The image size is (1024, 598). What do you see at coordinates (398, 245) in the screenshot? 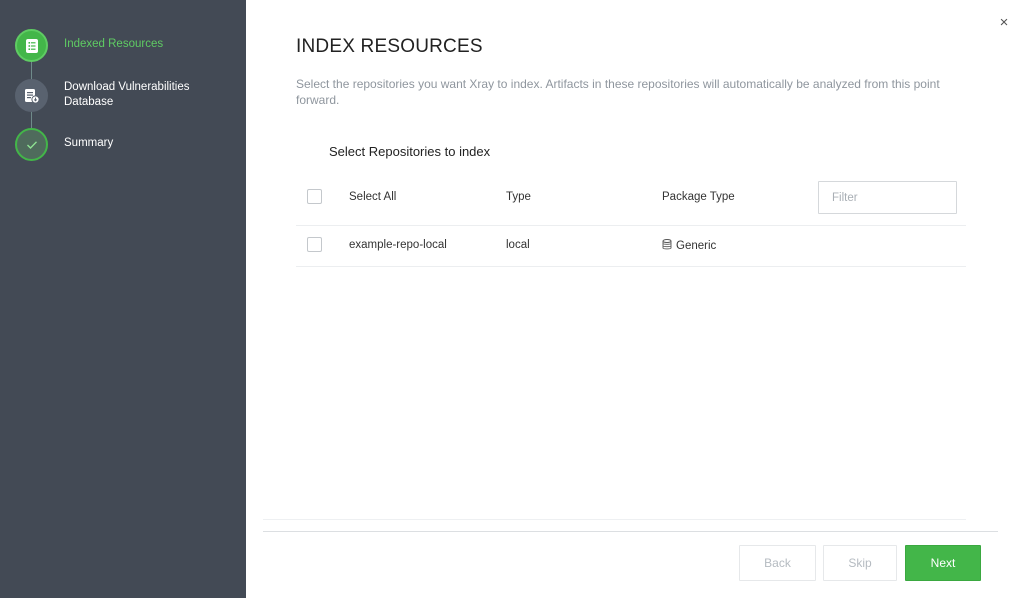
I see `repo-name: example-repo-local` at bounding box center [398, 245].